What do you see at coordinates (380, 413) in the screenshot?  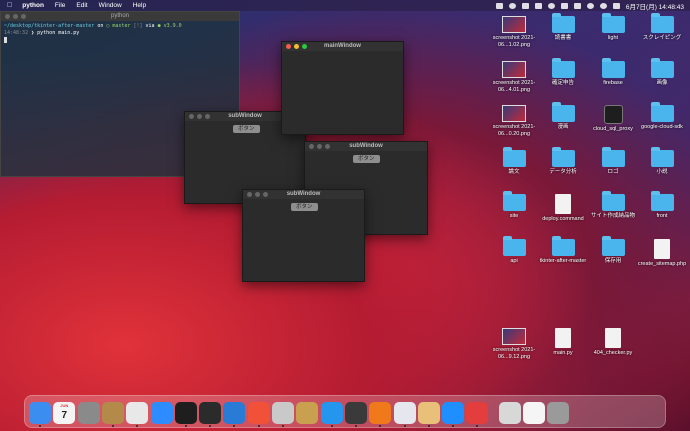 I see `dock-sourcetree-icon` at bounding box center [380, 413].